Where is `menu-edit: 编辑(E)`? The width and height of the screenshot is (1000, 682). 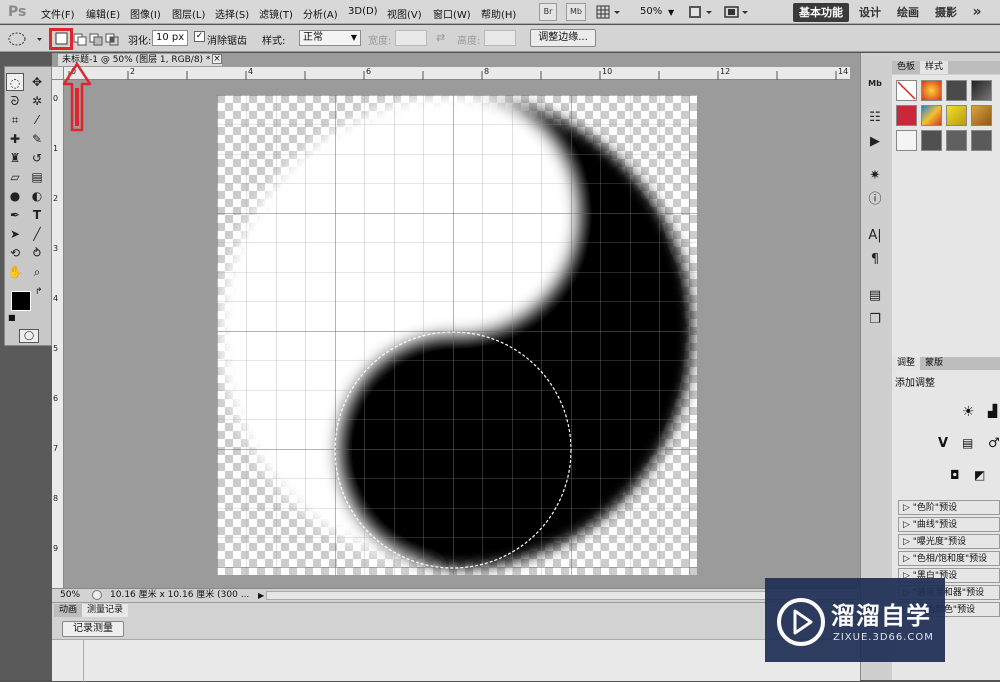 menu-edit: 编辑(E) is located at coordinates (103, 13).